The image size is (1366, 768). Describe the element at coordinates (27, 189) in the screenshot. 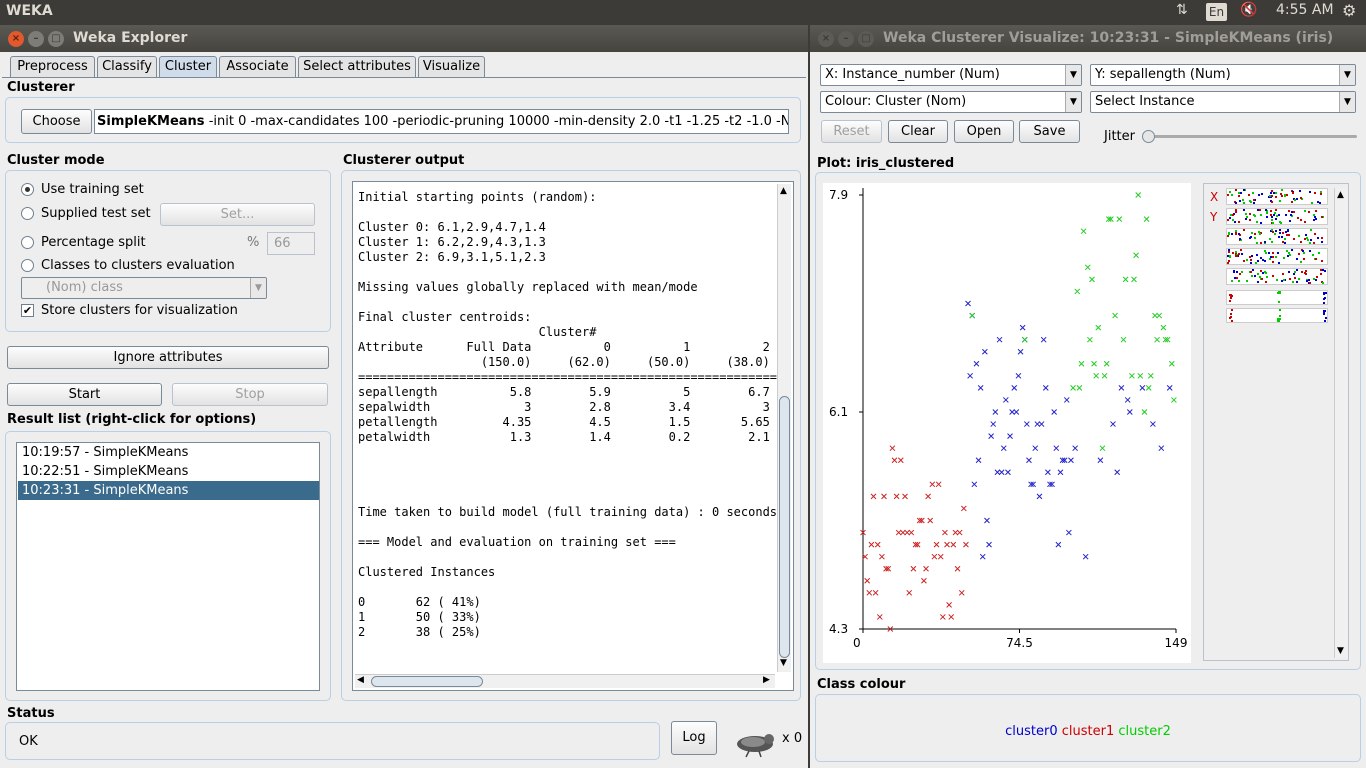

I see `use-training-set-radio` at that location.